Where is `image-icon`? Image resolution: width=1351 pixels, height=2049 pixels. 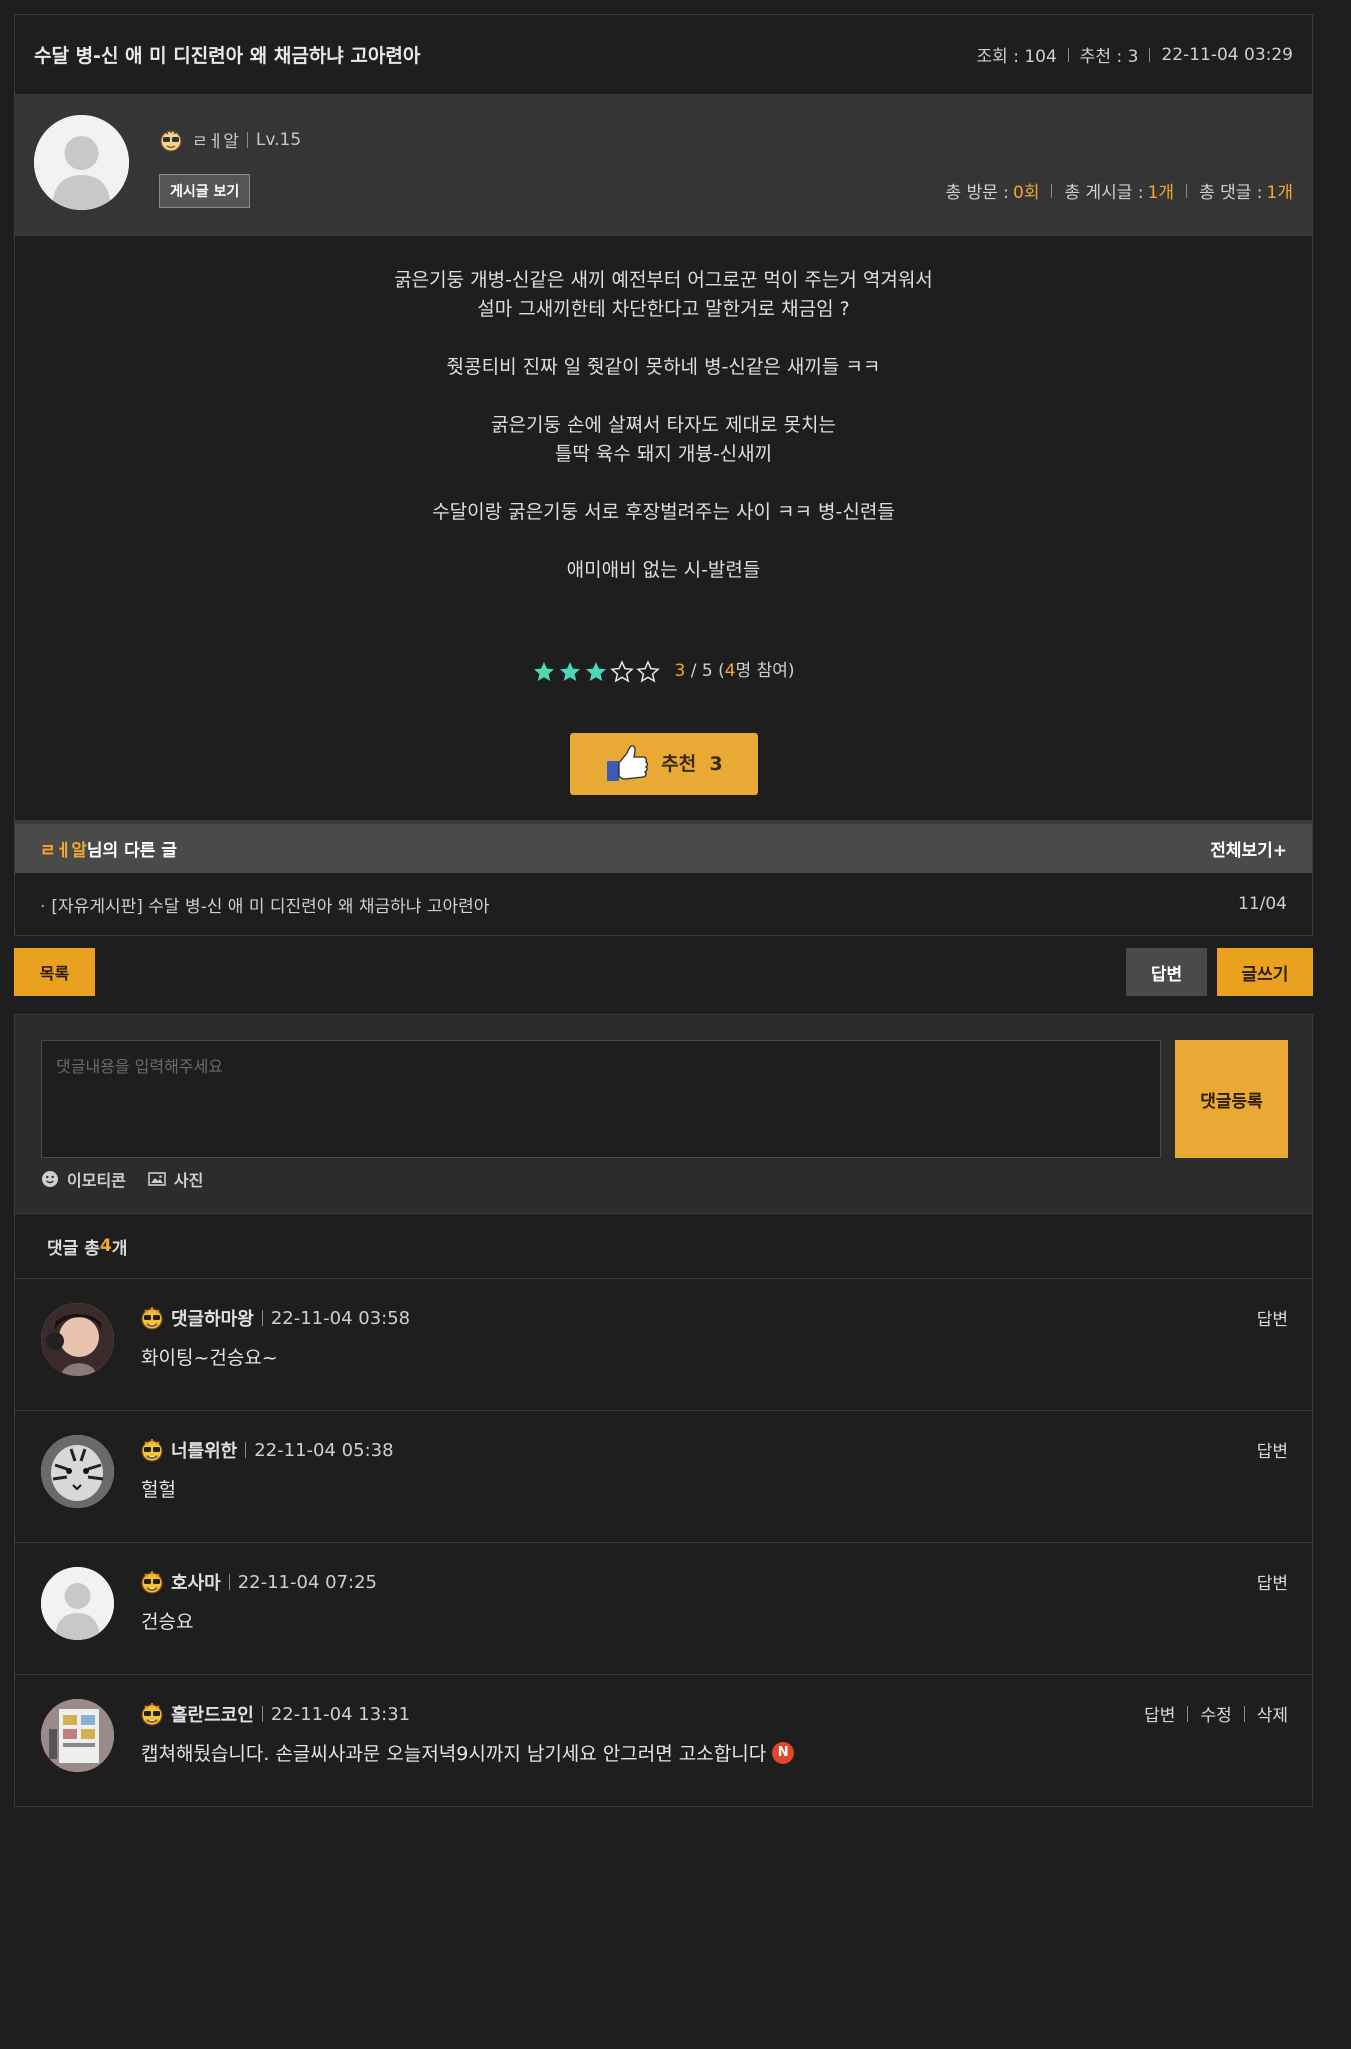
image-icon is located at coordinates (157, 1179).